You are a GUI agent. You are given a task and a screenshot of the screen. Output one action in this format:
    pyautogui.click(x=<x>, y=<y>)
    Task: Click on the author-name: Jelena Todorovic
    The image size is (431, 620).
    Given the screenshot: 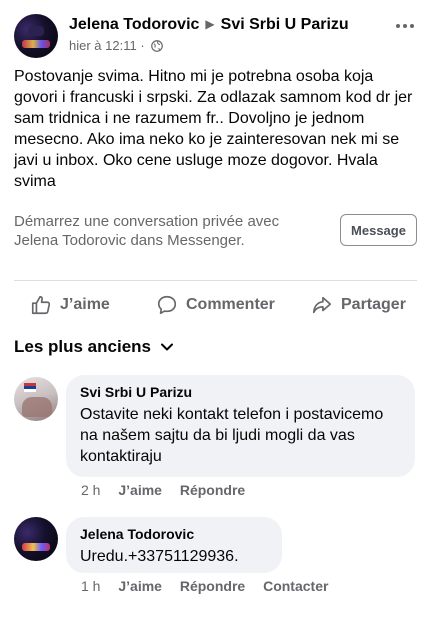 What is the action you would take?
    pyautogui.click(x=134, y=24)
    